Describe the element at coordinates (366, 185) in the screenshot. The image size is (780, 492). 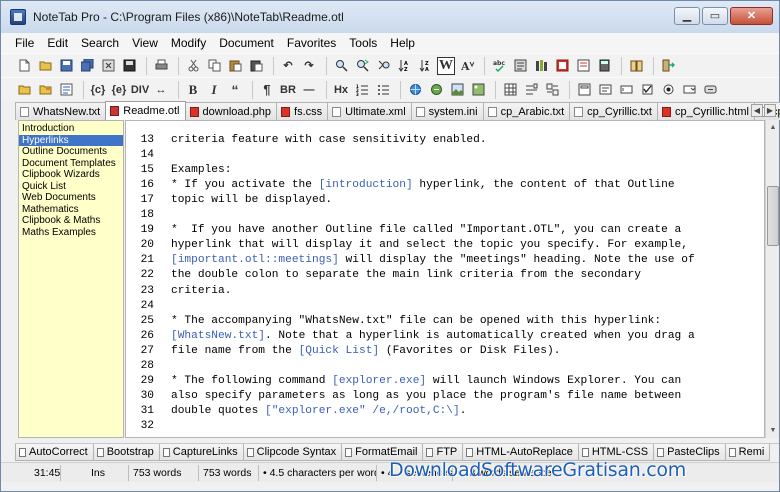
I see `hyperlink: [introduction]` at that location.